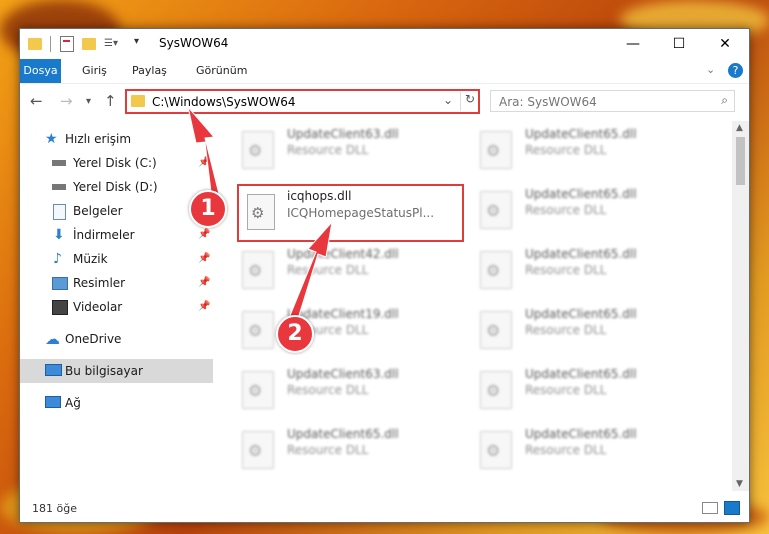 This screenshot has width=769, height=534. I want to click on sidebar-item-videos: Videolar 📌, so click(116, 307).